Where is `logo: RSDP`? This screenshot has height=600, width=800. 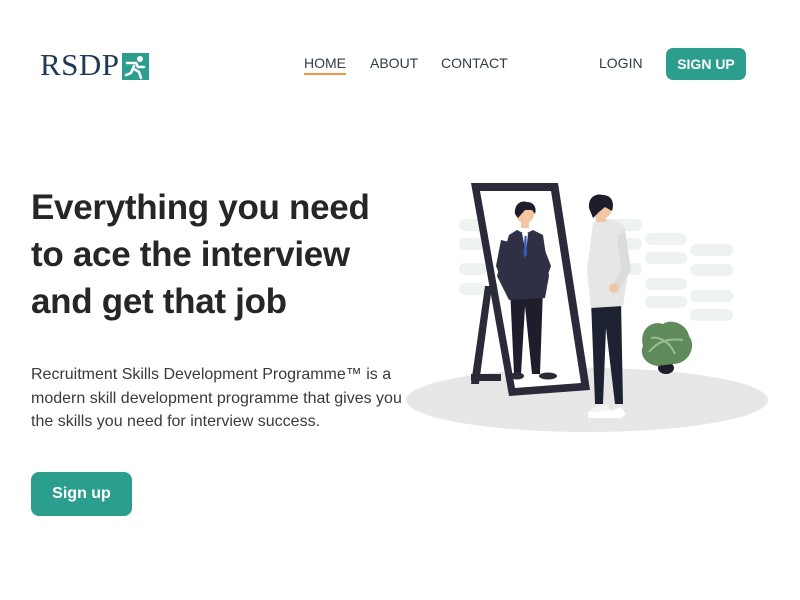
logo: RSDP is located at coordinates (94, 65).